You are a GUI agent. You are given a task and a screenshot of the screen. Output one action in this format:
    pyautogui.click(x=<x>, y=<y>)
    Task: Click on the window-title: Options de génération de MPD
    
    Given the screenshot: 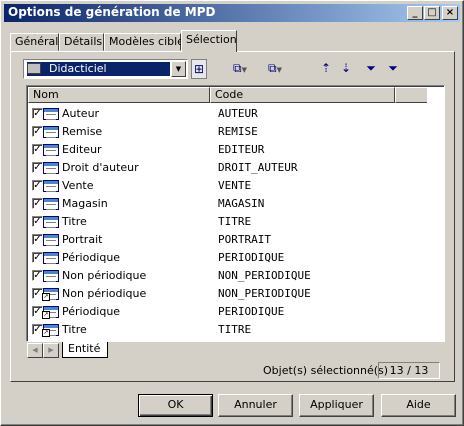 What is the action you would take?
    pyautogui.click(x=112, y=12)
    